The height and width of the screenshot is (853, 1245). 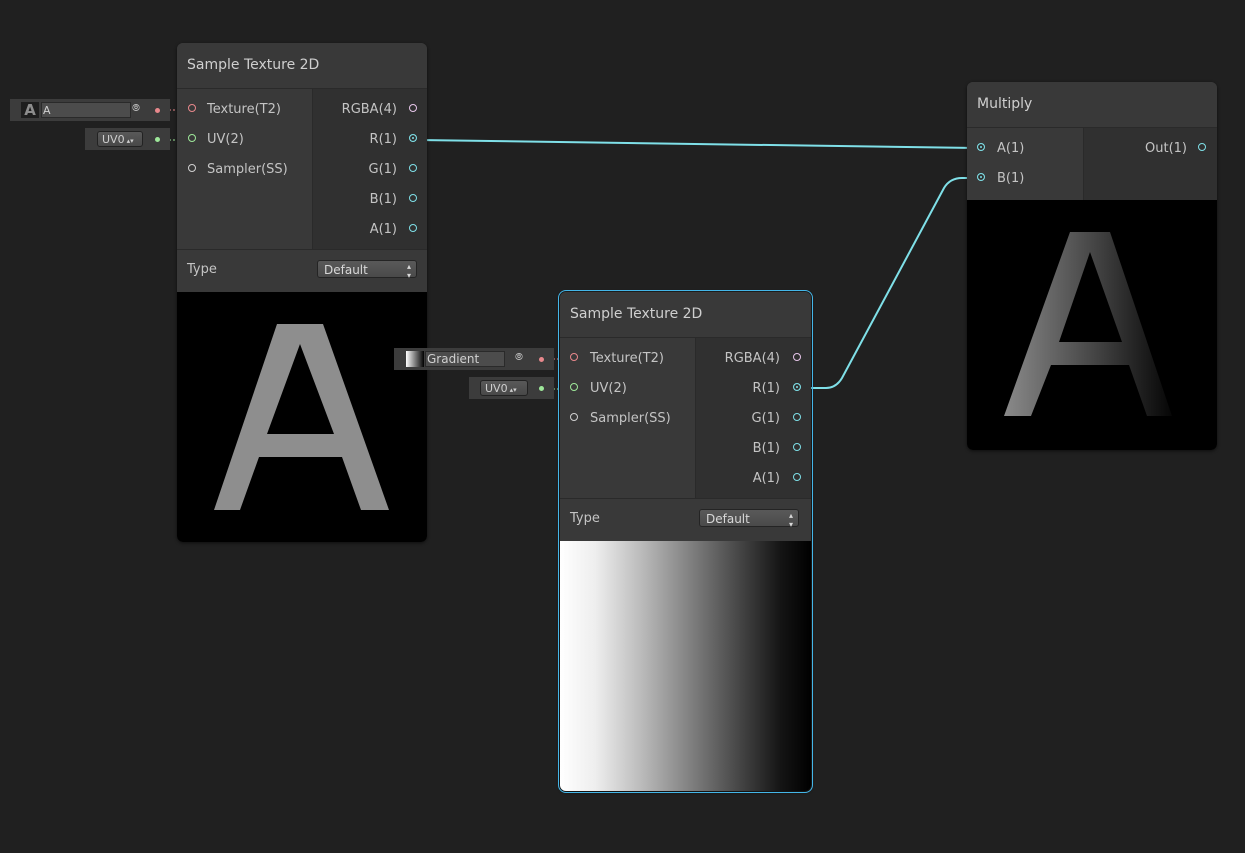 I want to click on texture-field-2: Gradient ⦾, so click(x=474, y=359).